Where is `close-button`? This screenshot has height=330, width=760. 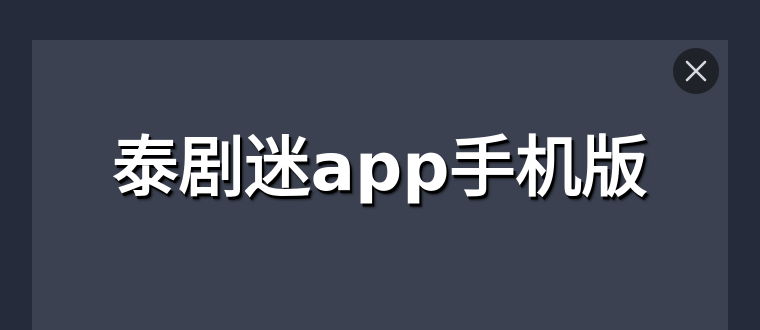 close-button is located at coordinates (696, 71).